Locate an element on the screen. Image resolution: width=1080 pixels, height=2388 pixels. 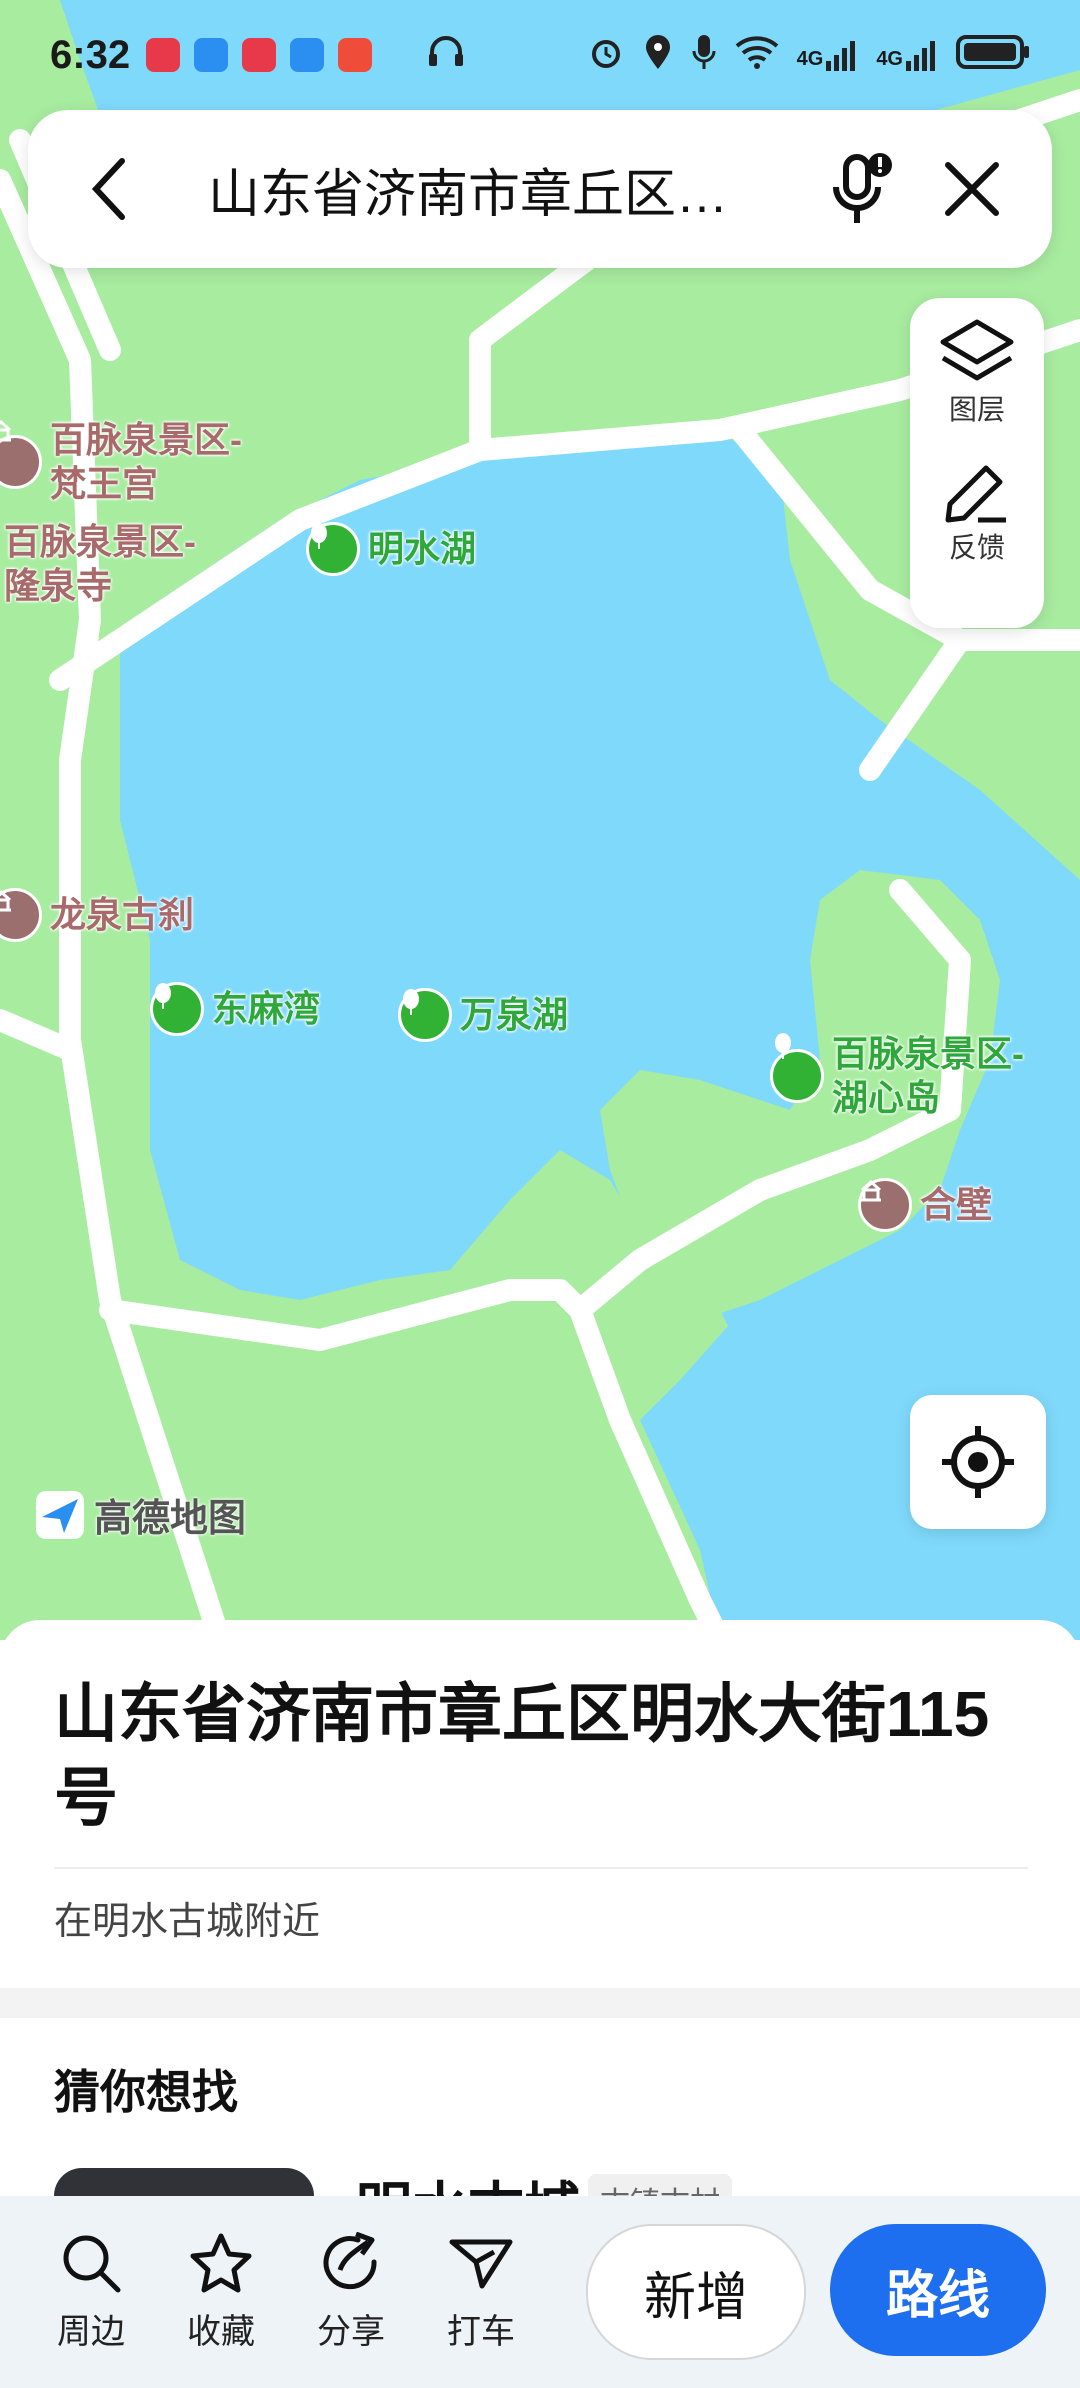
microphone-icon is located at coordinates (862, 188).